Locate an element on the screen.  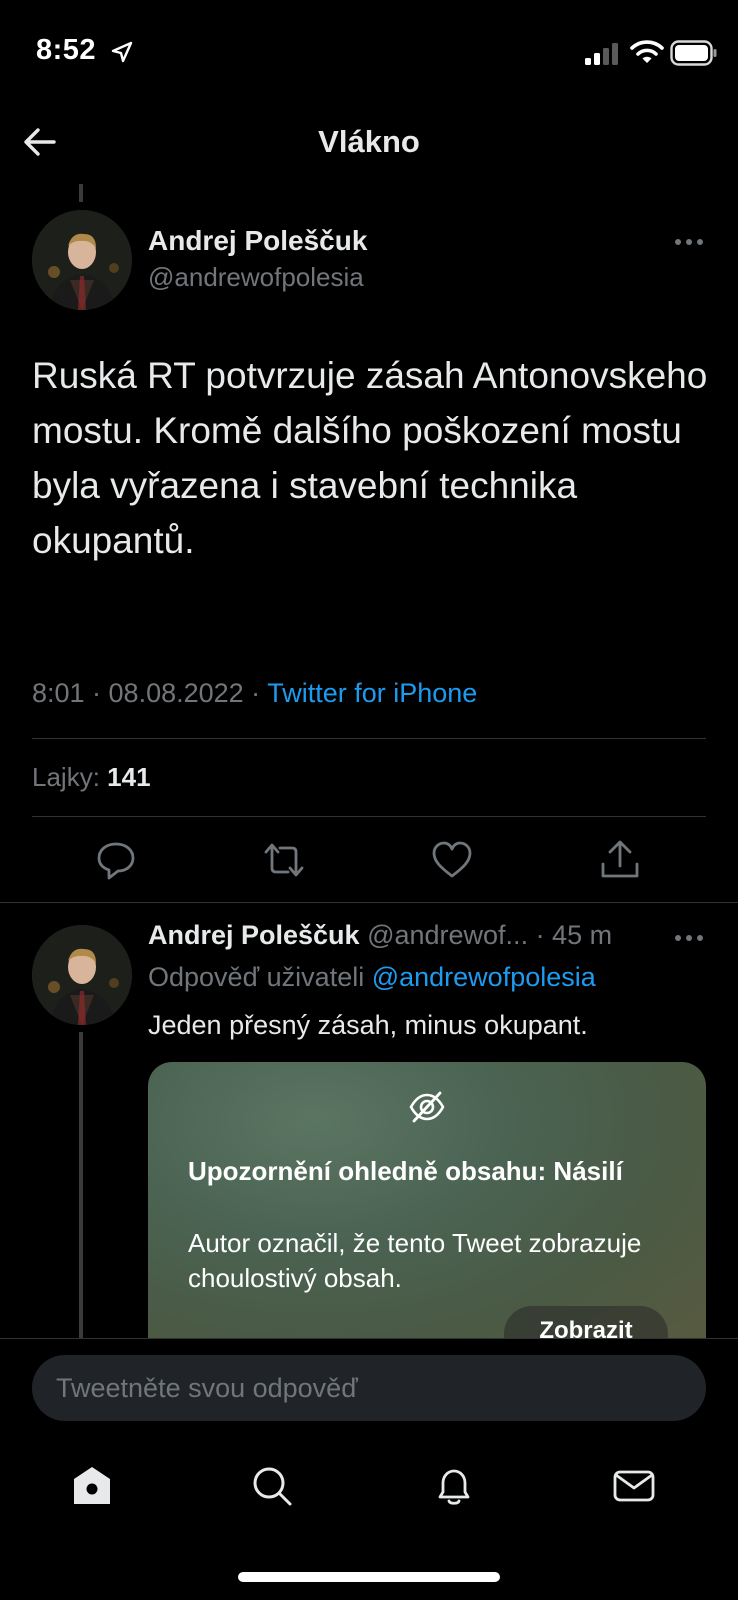
reply-icon is located at coordinates (116, 860).